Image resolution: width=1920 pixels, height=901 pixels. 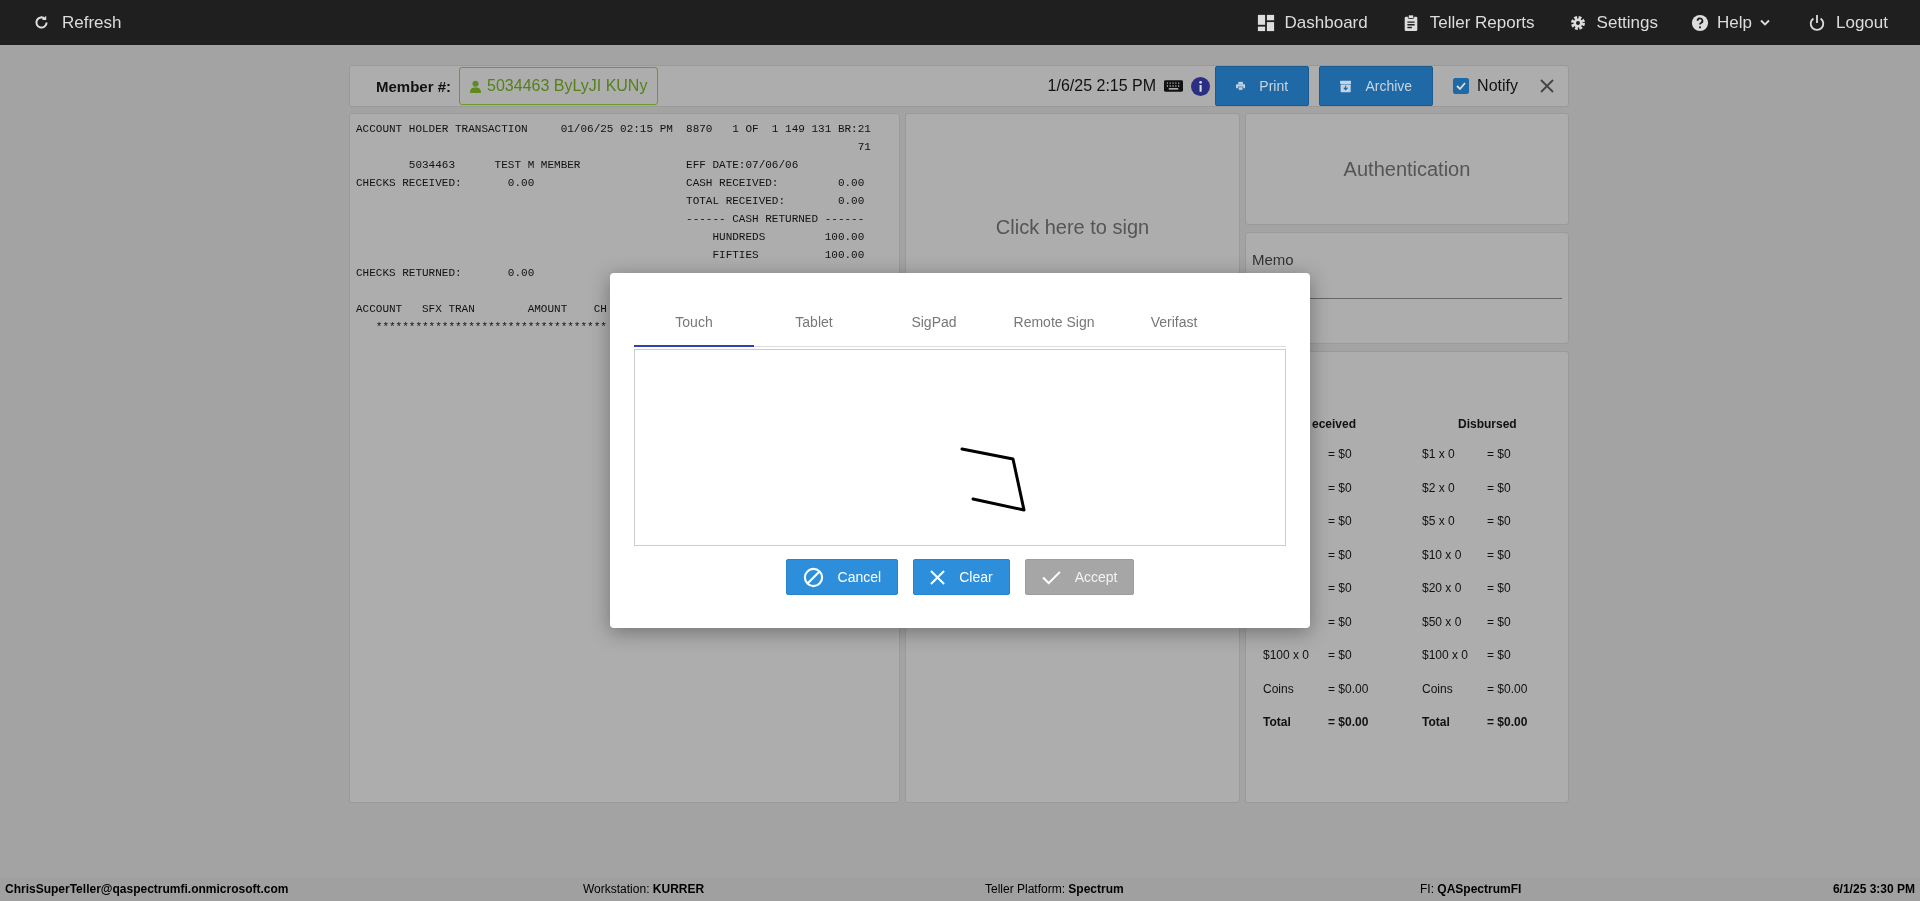 What do you see at coordinates (1265, 22) in the screenshot?
I see `dashboard-icon` at bounding box center [1265, 22].